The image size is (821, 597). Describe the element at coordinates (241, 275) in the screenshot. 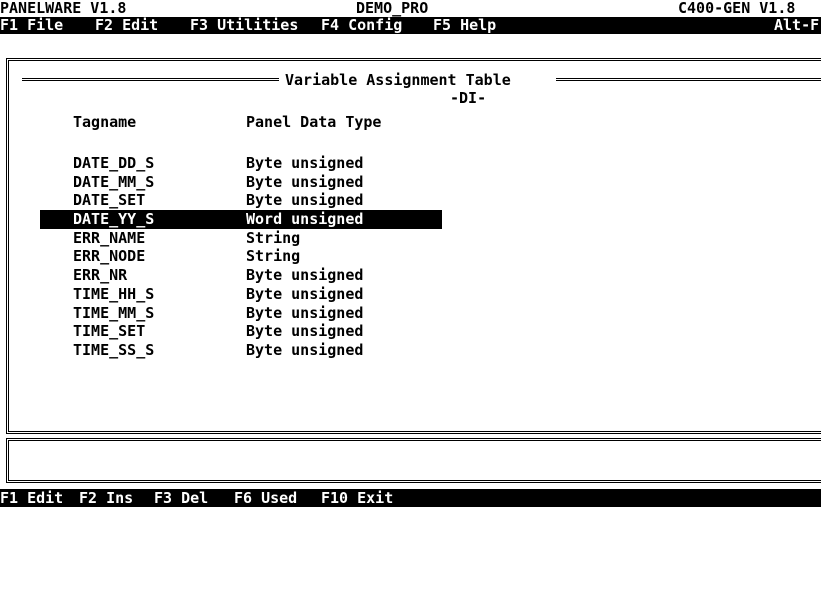

I see `table-row: ERR_NR Byte unsigned` at that location.